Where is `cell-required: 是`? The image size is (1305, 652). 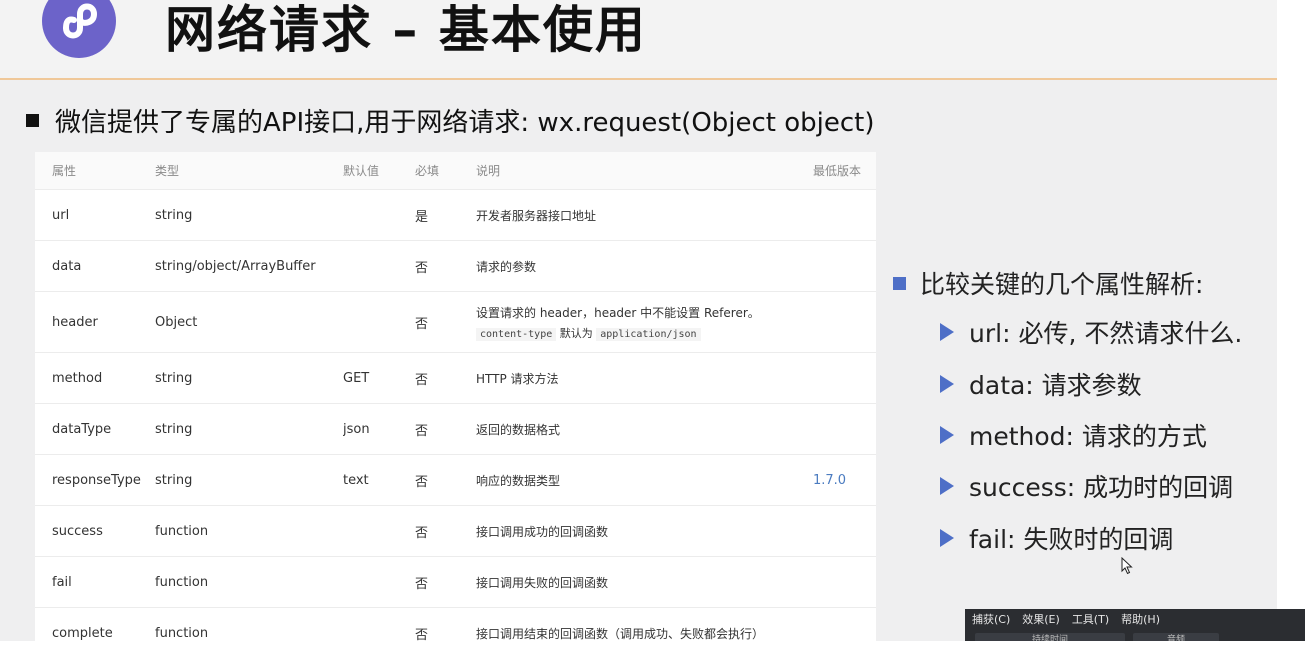
cell-required: 是 is located at coordinates (445, 215).